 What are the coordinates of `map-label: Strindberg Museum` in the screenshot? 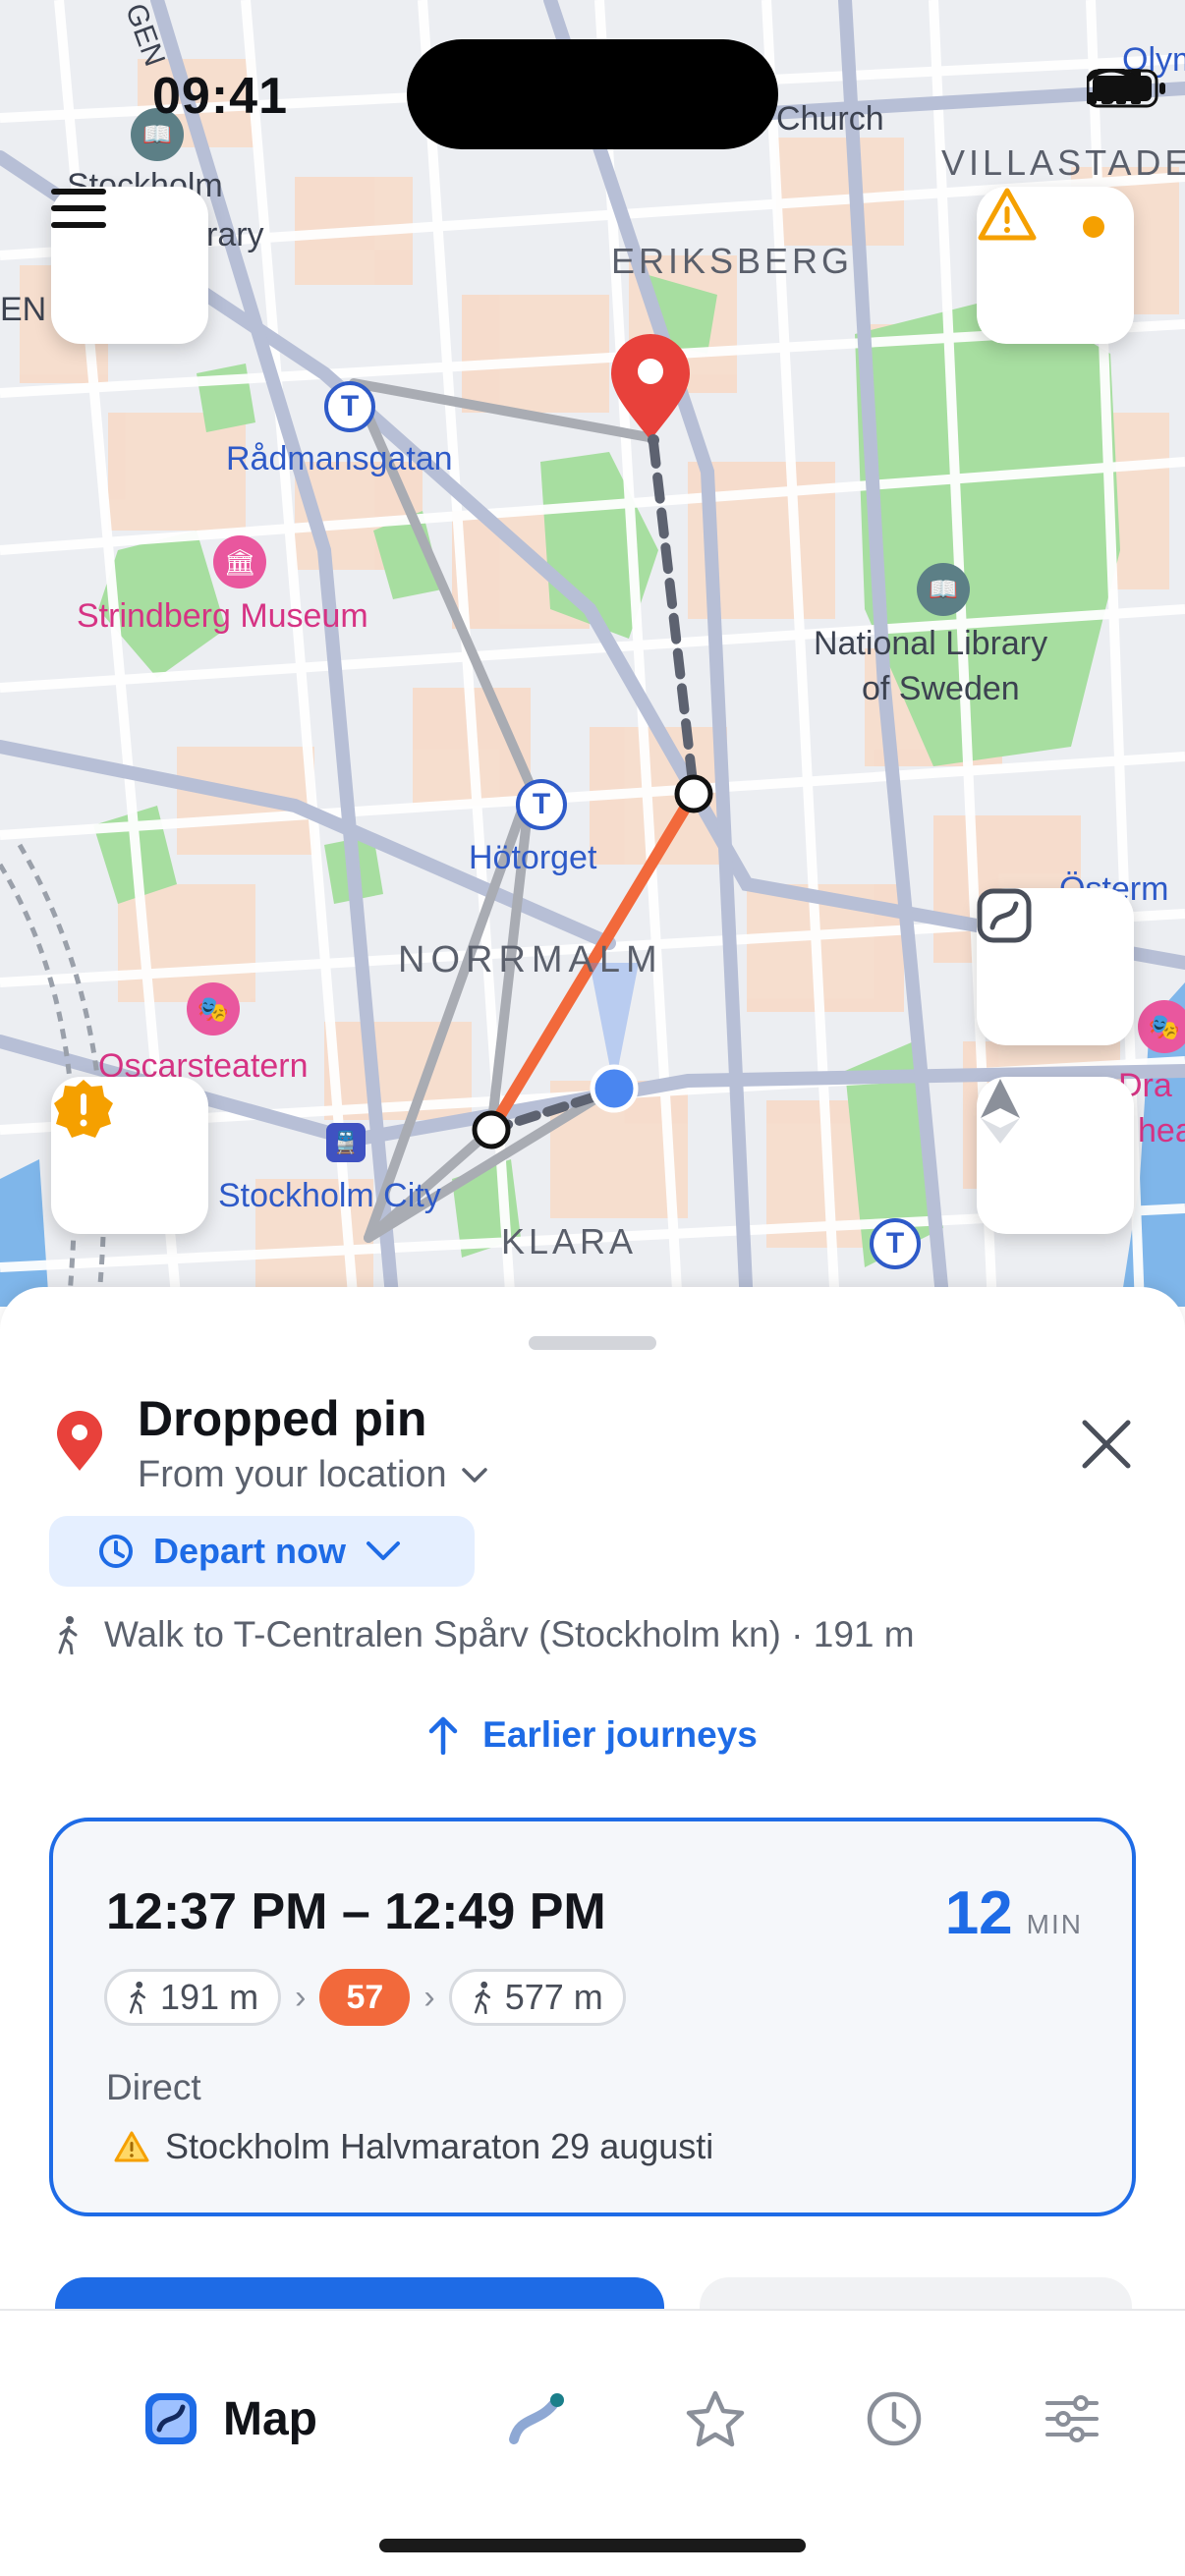 It's located at (223, 616).